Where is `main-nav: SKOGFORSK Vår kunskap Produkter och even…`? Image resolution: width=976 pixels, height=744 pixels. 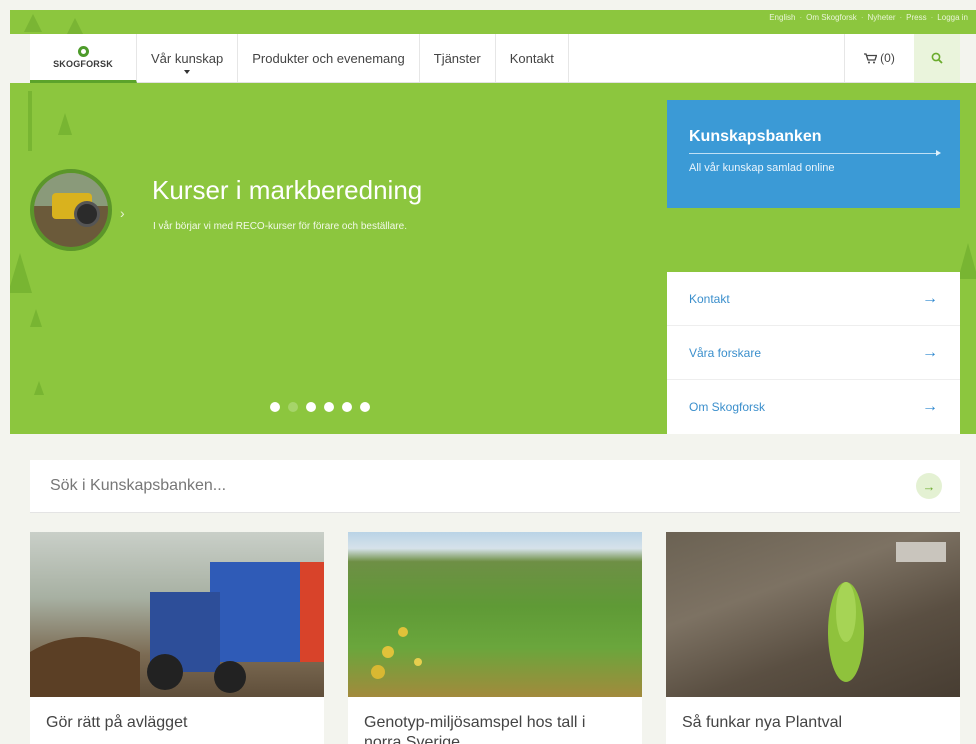 main-nav: SKOGFORSK Vår kunskap Produkter och even… is located at coordinates (495, 58).